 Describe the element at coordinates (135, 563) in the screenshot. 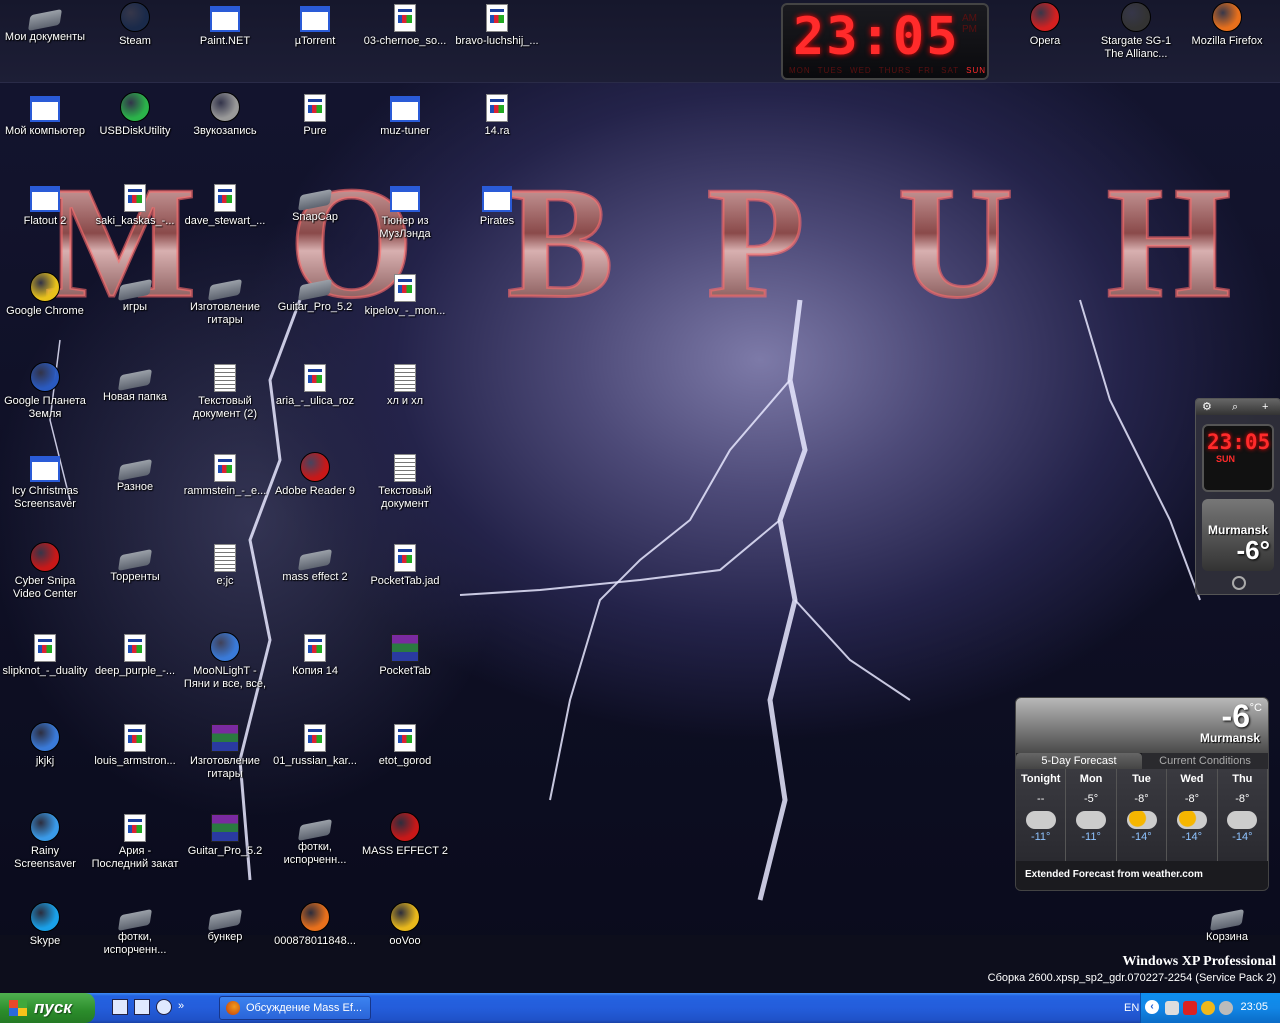

I see `desktop-icon: Торренты` at that location.